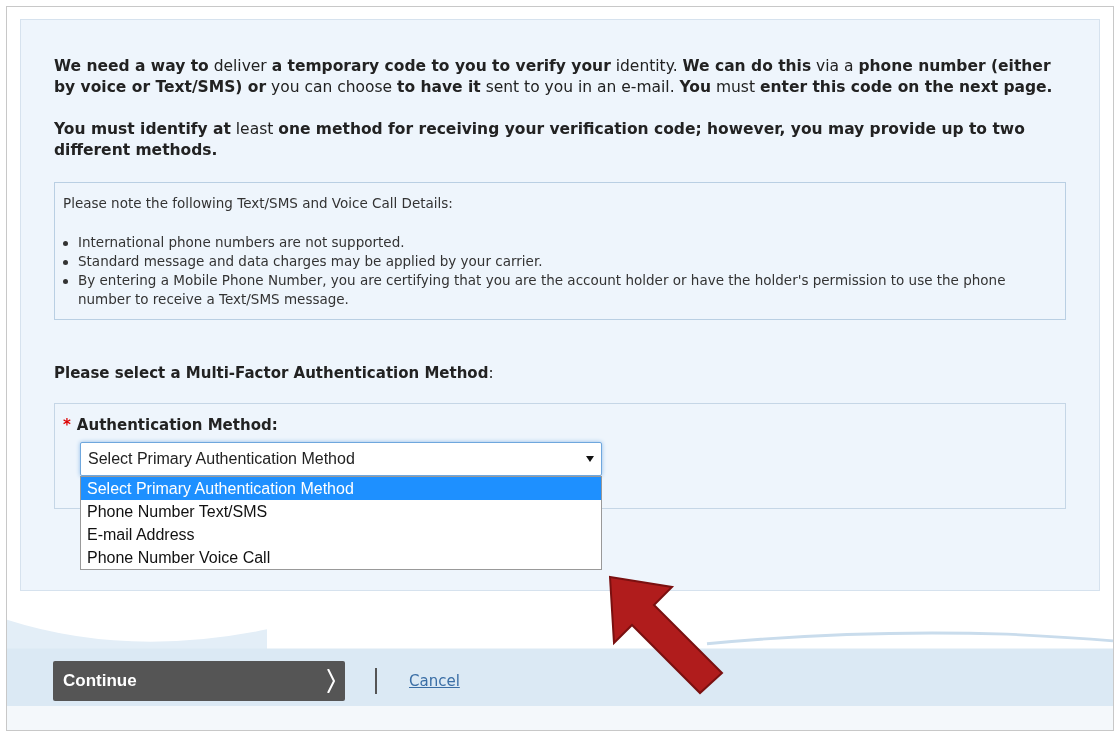 This screenshot has height=737, width=1120. I want to click on notice-item: Standard message and data charges may be applied by your carrier., so click(310, 262).